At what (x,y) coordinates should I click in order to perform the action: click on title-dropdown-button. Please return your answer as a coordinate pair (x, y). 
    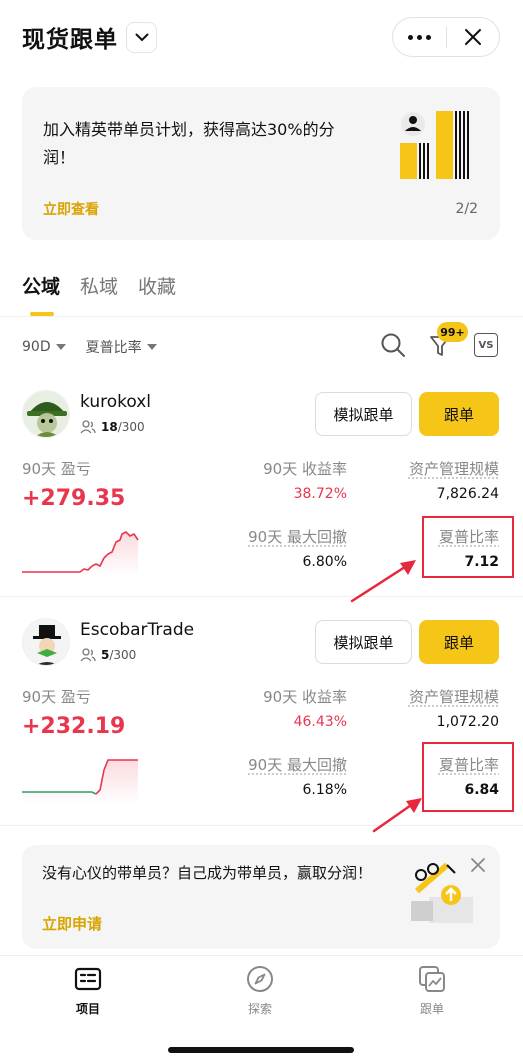
    Looking at the image, I should click on (141, 37).